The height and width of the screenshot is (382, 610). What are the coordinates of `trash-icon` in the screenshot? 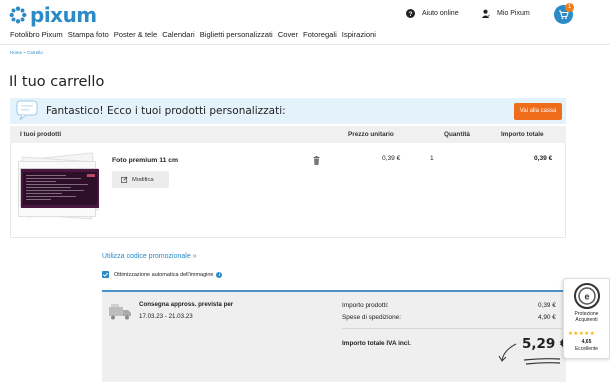 It's located at (316, 160).